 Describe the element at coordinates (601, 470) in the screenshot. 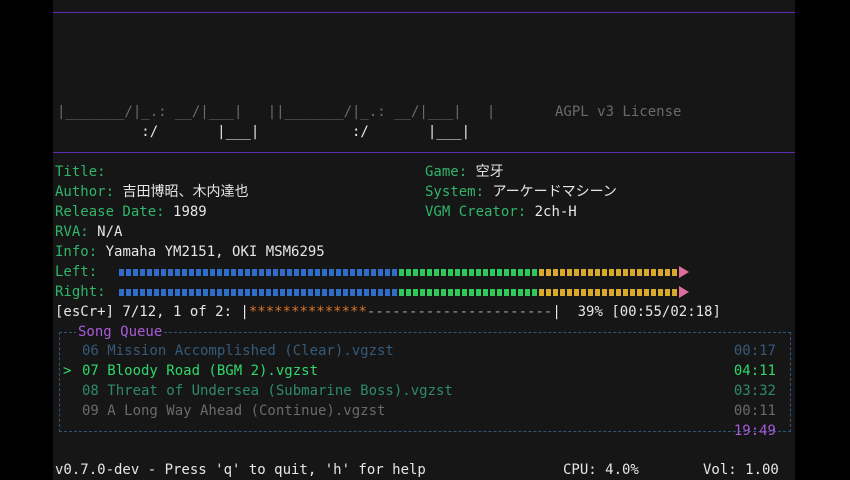

I see `cpu-usage: CPU: 4.0%` at that location.